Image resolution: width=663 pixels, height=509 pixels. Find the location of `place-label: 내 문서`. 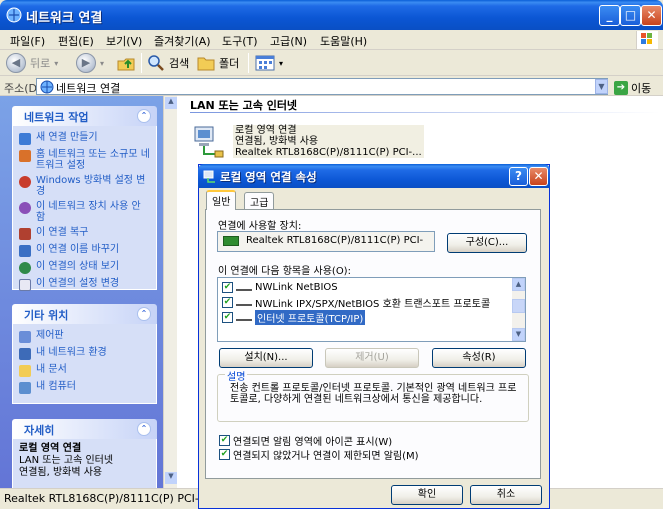

place-label: 내 문서 is located at coordinates (51, 369).